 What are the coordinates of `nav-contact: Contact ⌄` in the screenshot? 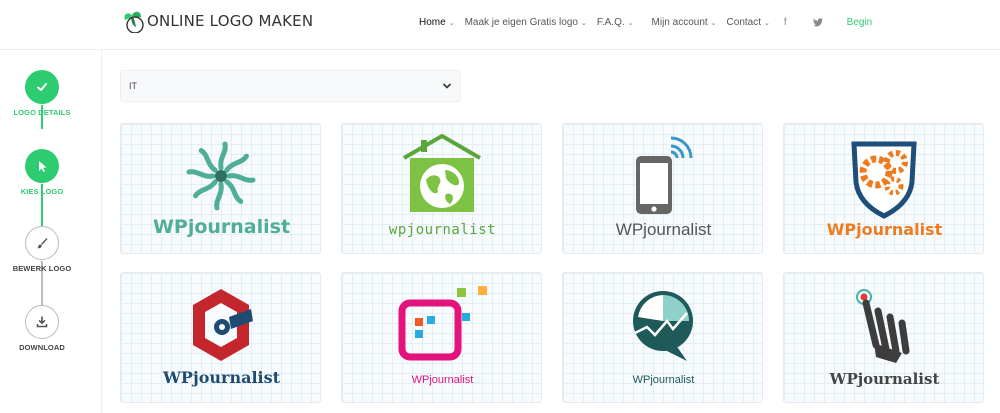 It's located at (748, 22).